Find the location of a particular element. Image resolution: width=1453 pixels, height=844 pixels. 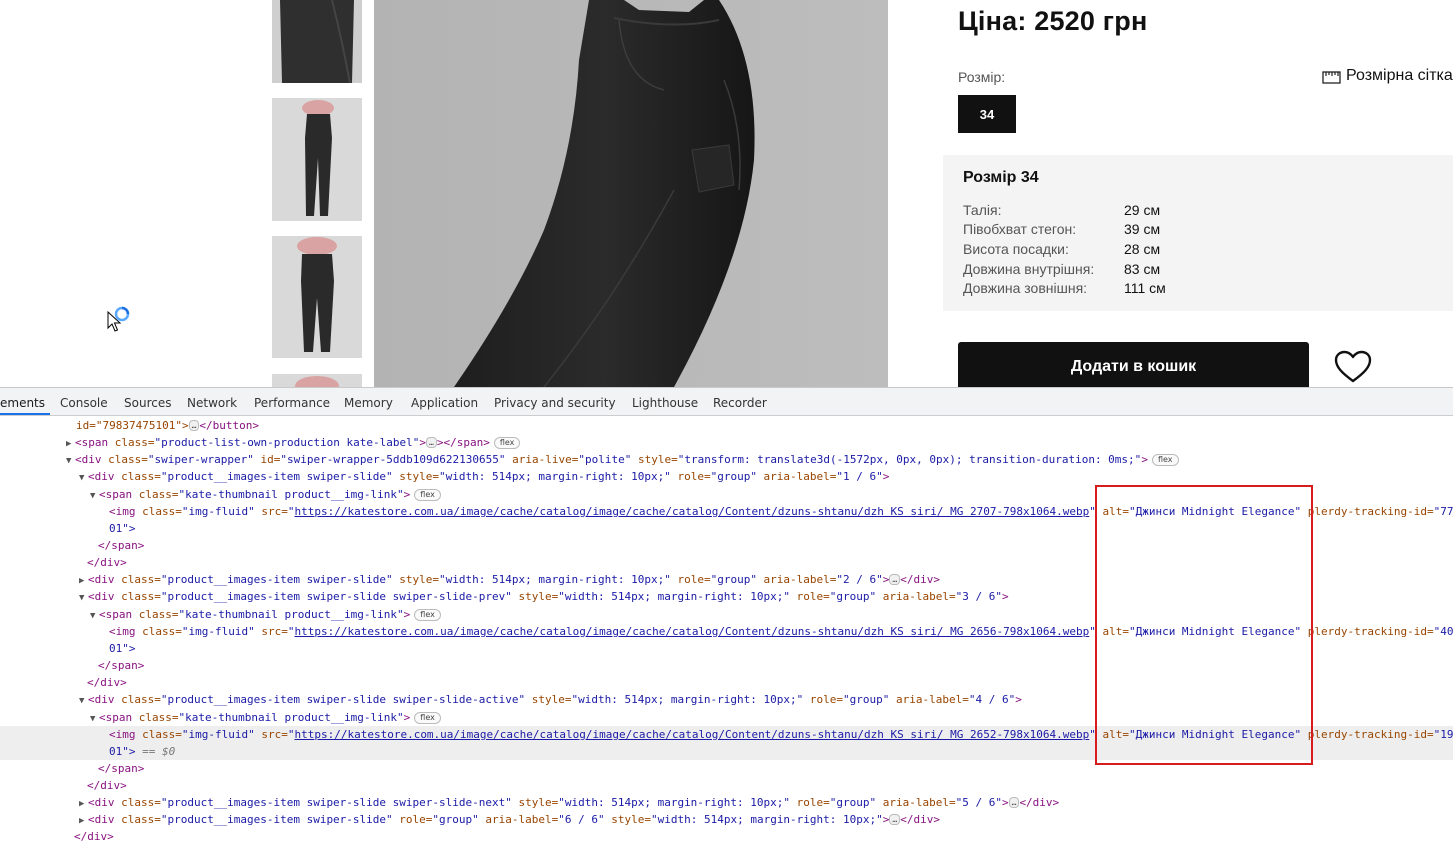

dom-value: "kate-thumbnail product__img-link" is located at coordinates (291, 717).